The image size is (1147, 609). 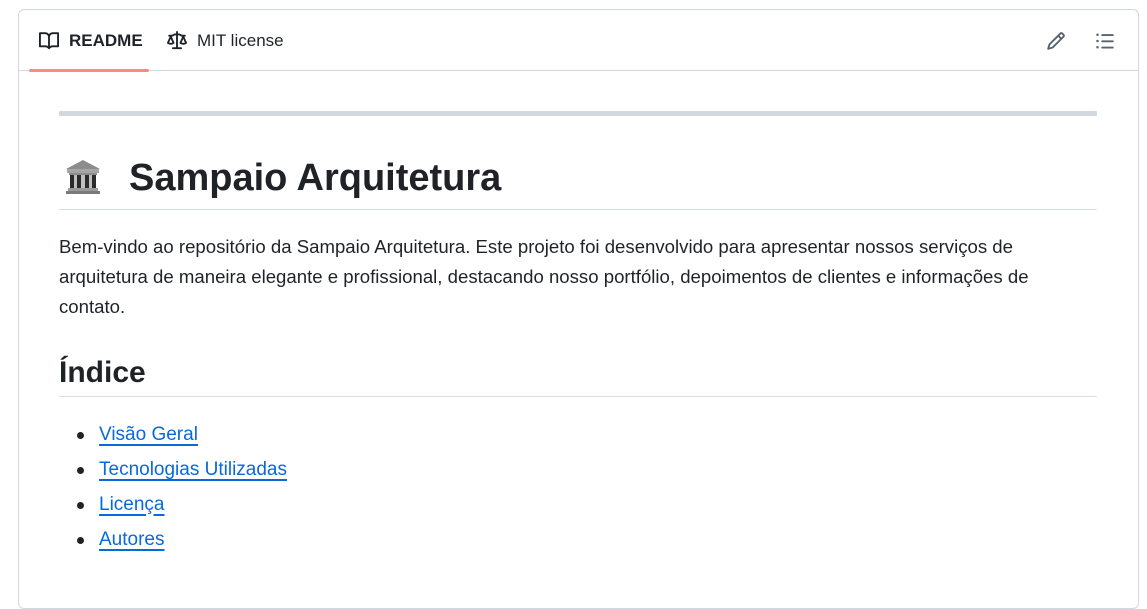 What do you see at coordinates (106, 40) in the screenshot?
I see `tab-readme-label: README` at bounding box center [106, 40].